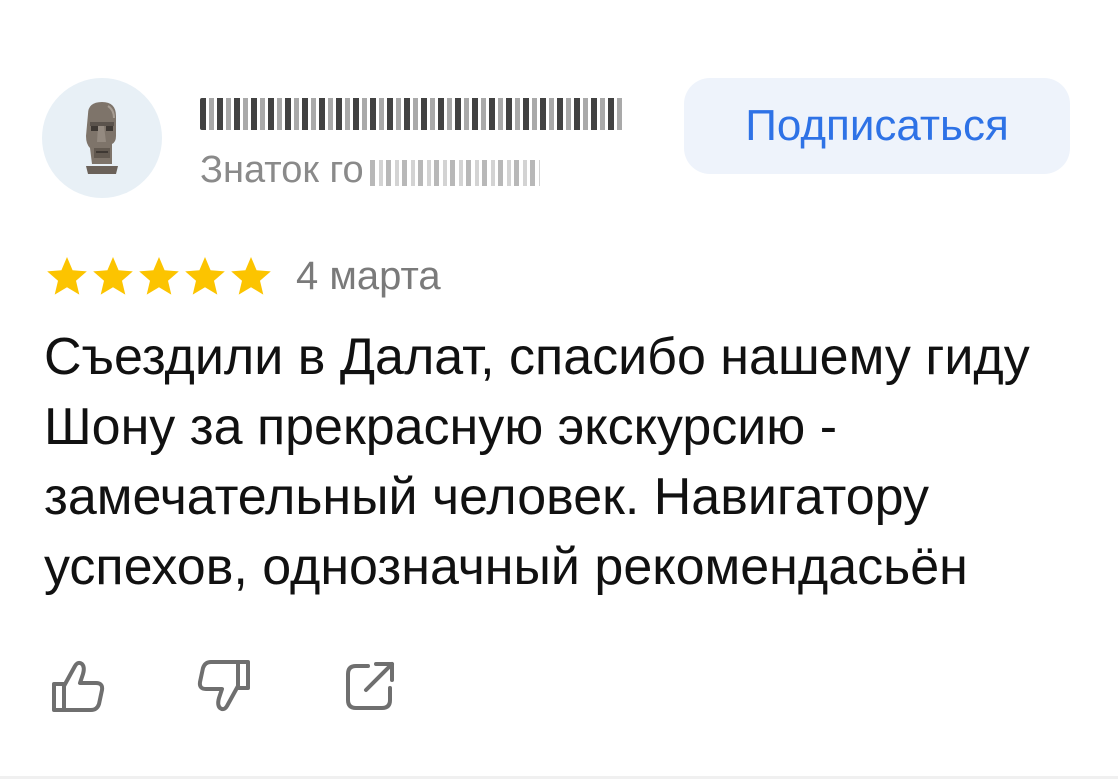 This screenshot has width=1118, height=779. I want to click on star-rating, so click(159, 276).